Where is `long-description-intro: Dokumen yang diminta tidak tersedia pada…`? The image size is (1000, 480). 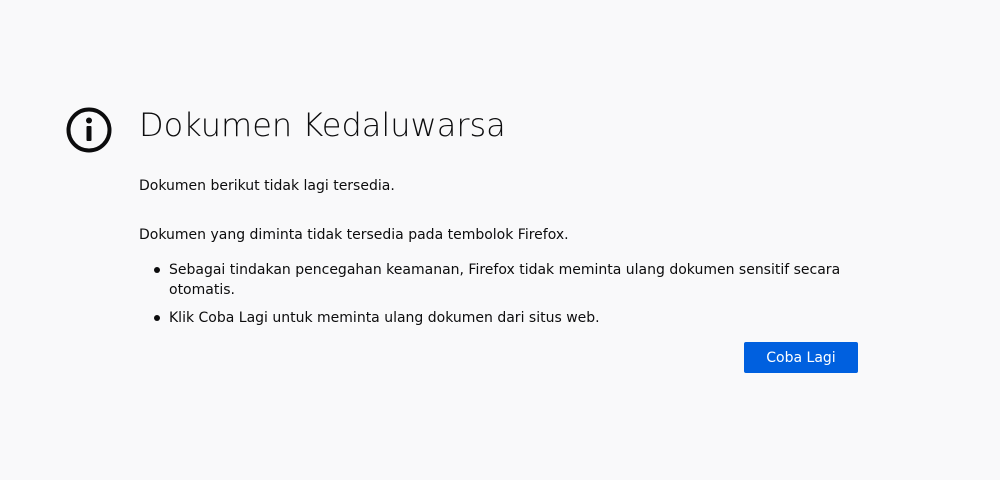 long-description-intro: Dokumen yang diminta tidak tersedia pada… is located at coordinates (354, 235).